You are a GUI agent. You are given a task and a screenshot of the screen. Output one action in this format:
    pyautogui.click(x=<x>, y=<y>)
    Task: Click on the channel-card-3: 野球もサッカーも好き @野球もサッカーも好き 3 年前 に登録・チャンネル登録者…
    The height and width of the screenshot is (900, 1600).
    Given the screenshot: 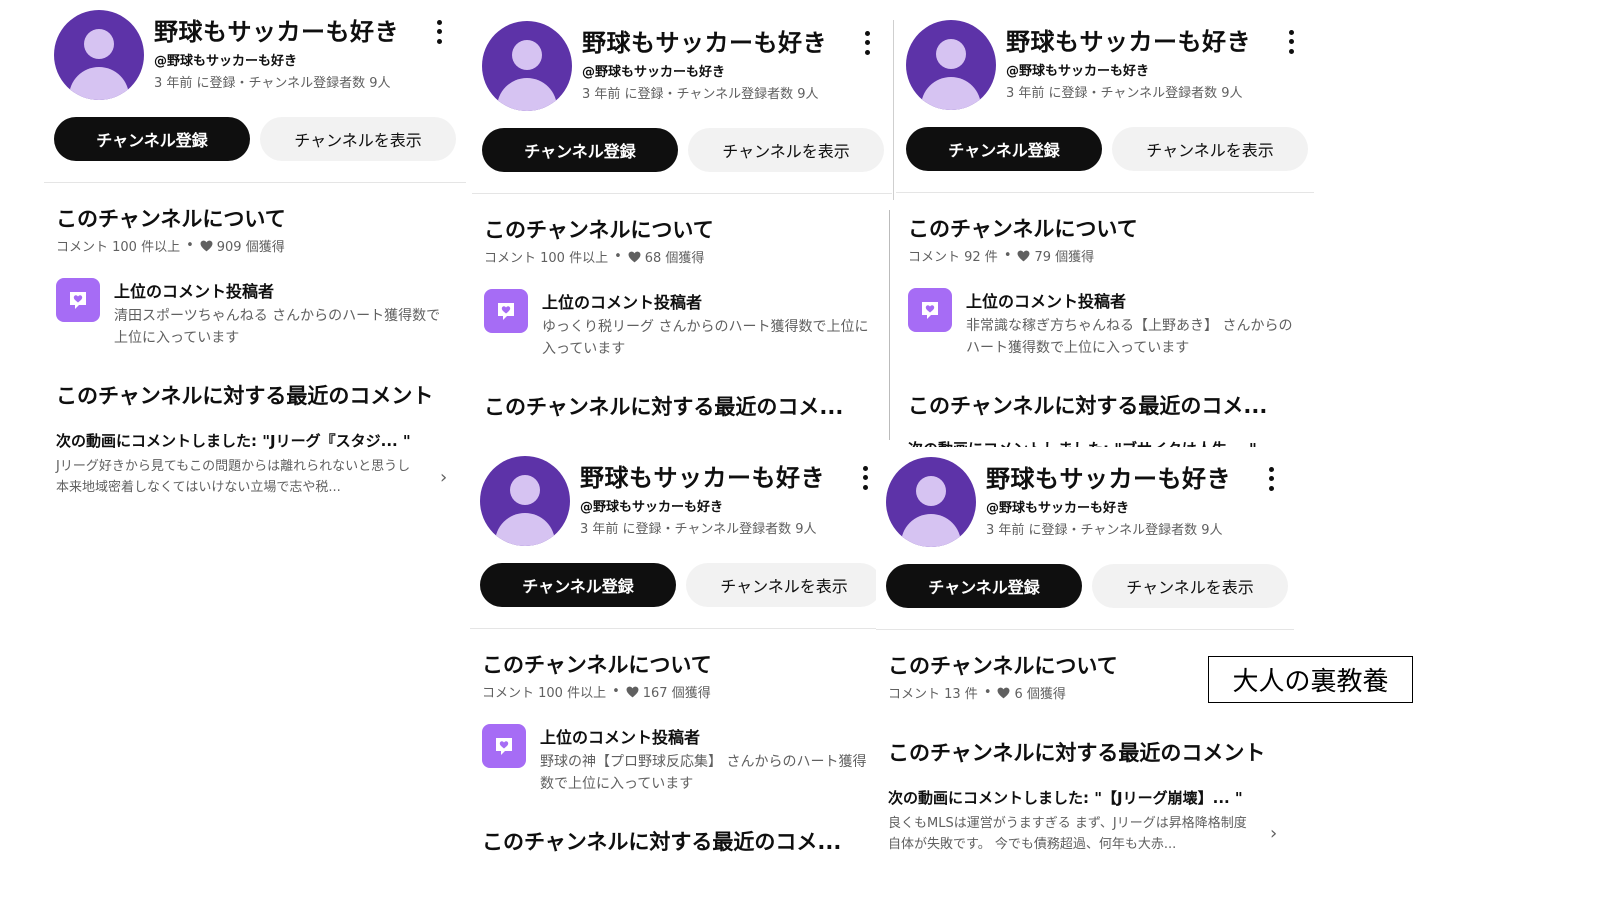 What is the action you would take?
    pyautogui.click(x=1105, y=229)
    